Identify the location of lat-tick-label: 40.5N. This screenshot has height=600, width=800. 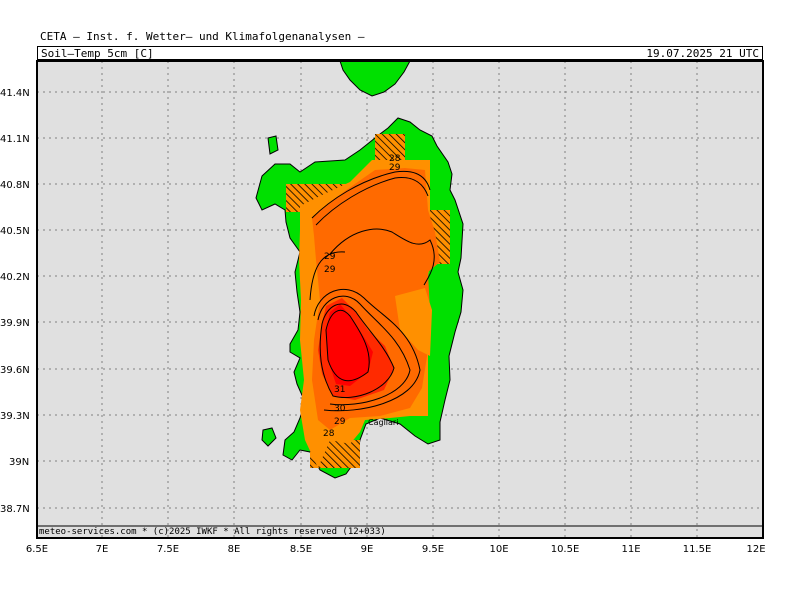
(15, 231).